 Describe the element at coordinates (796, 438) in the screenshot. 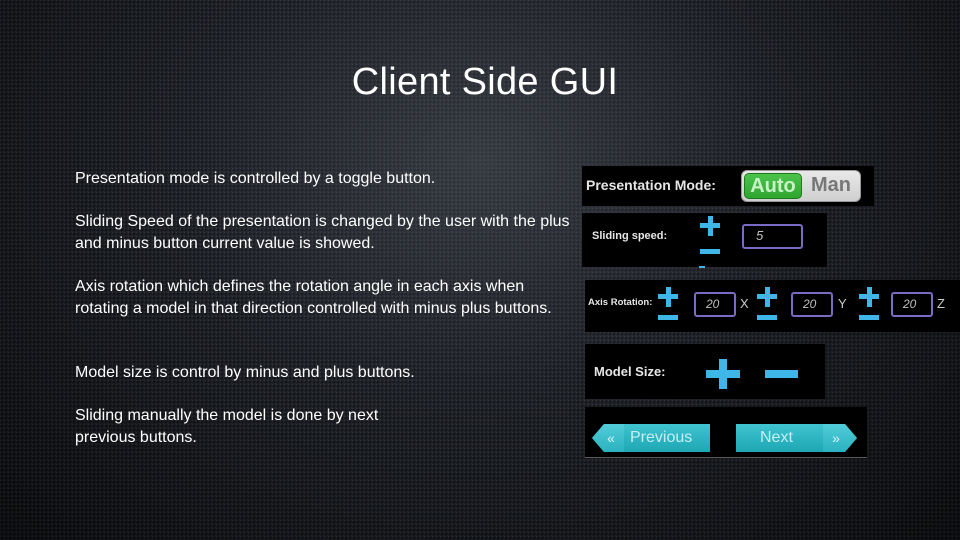

I see `next-button: Next »` at that location.